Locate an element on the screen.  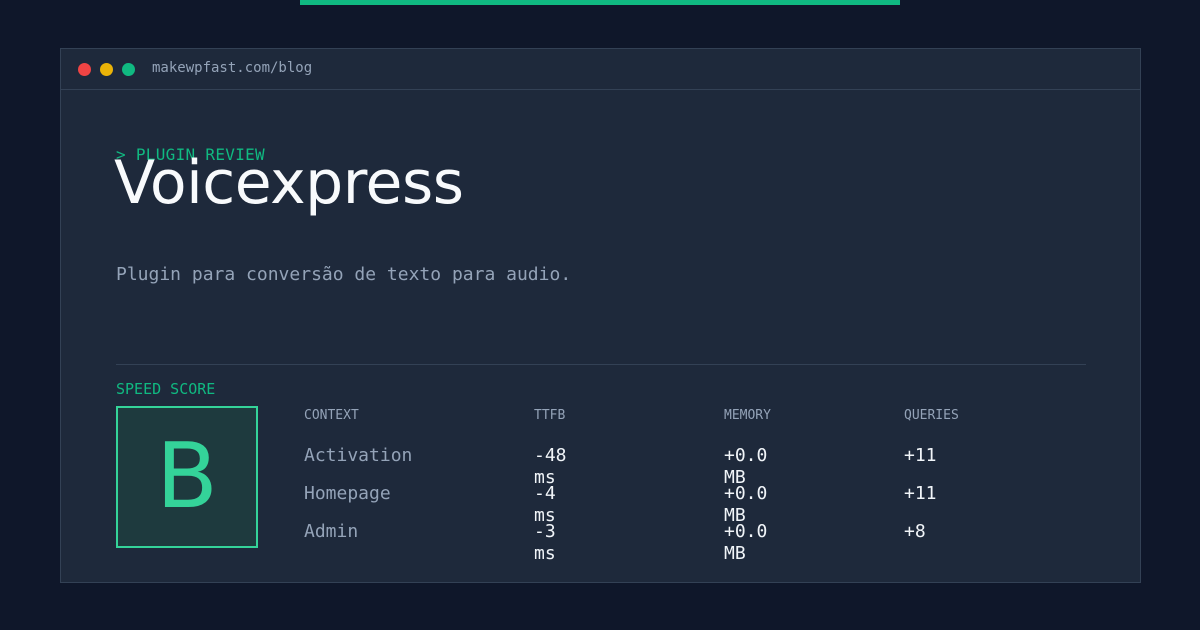
speed-grade: B is located at coordinates (187, 476).